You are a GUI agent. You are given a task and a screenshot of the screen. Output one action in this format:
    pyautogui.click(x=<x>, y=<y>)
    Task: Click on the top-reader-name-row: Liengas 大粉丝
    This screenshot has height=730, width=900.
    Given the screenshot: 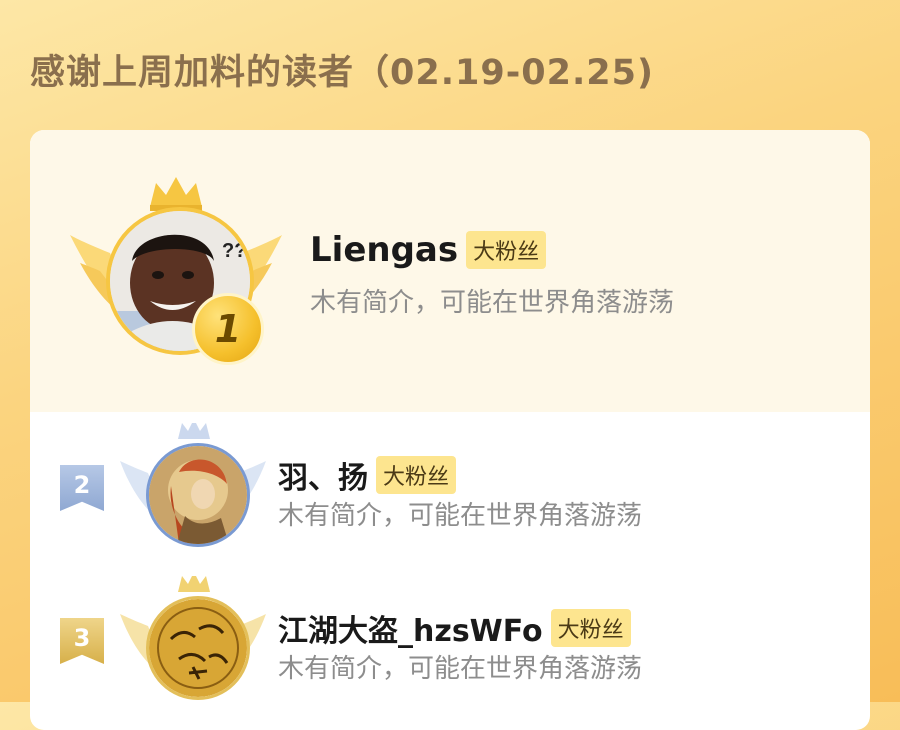 What is the action you would take?
    pyautogui.click(x=428, y=250)
    